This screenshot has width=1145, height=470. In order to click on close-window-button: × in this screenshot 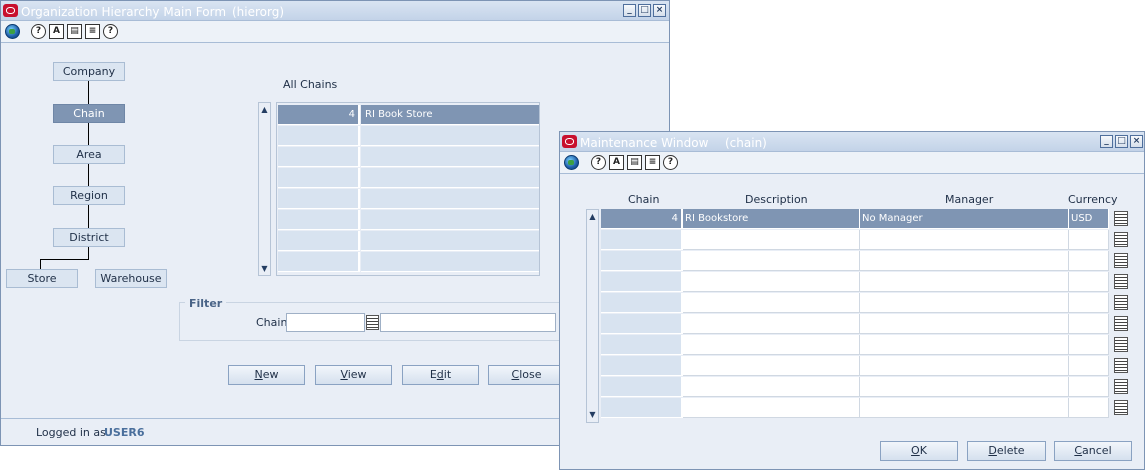, I will do `click(1136, 141)`.